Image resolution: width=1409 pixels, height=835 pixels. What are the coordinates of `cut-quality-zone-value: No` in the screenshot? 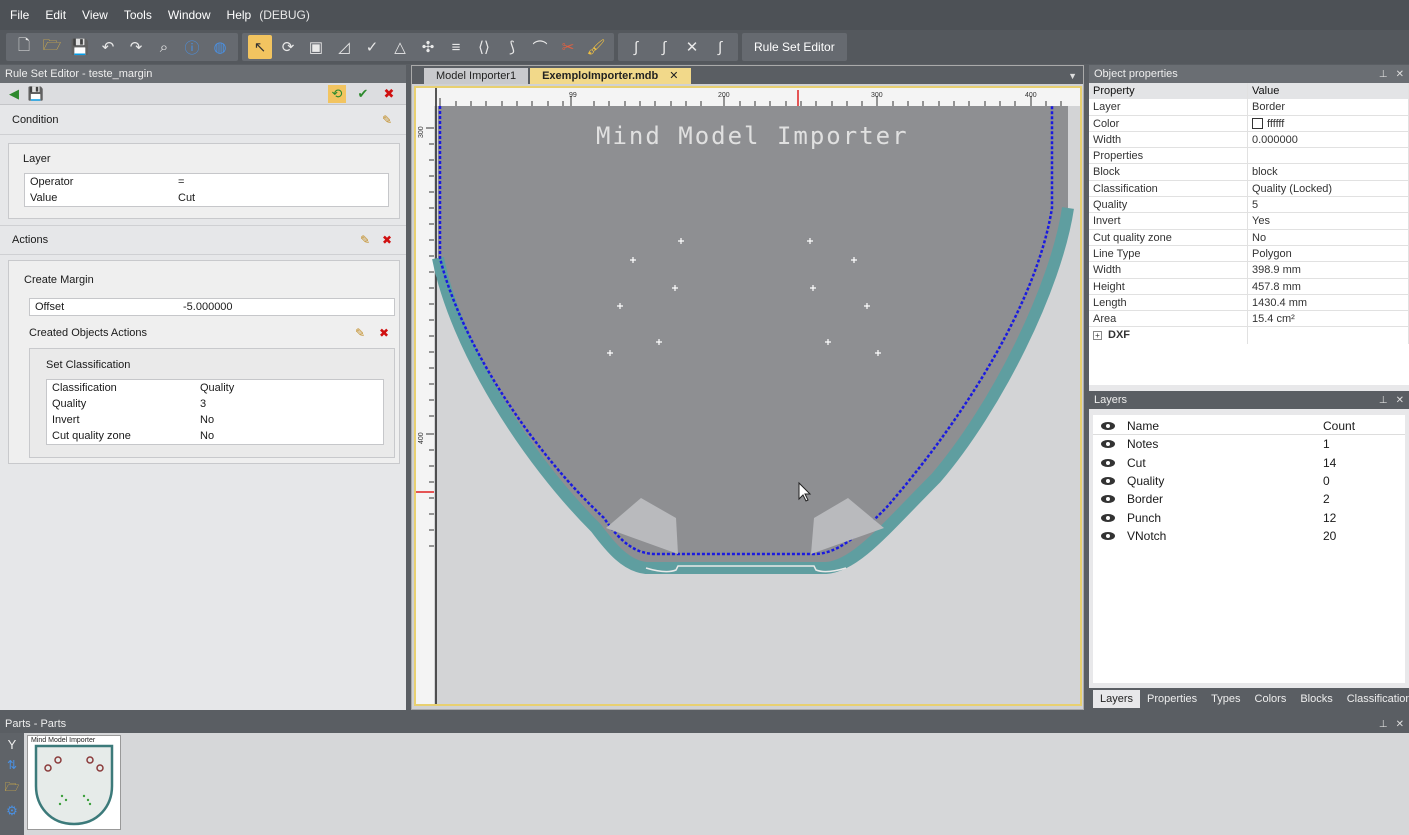 It's located at (289, 436).